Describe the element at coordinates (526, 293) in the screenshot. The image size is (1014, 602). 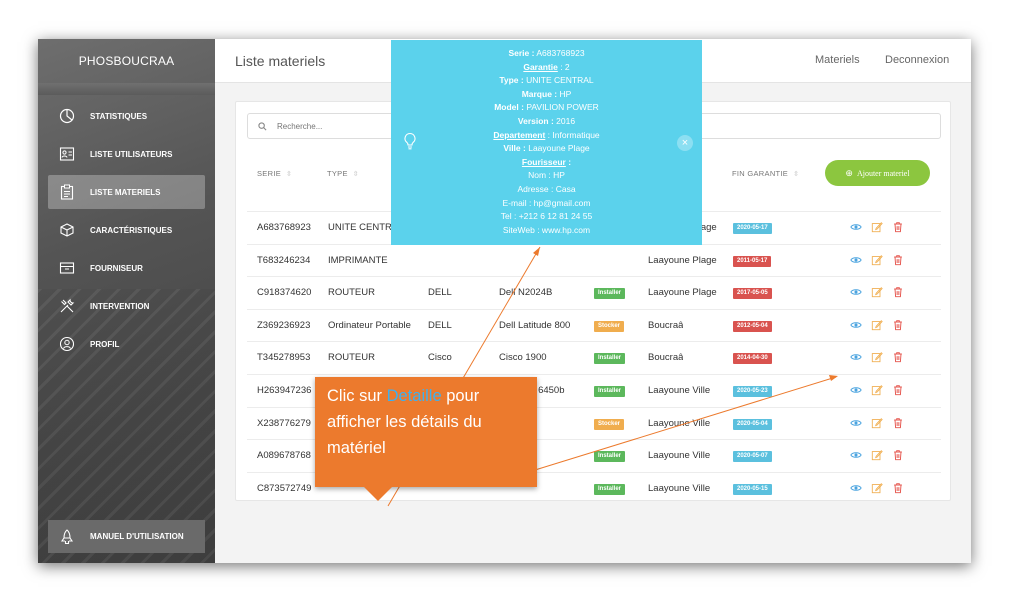
I see `cell-model: Dell N2024B` at that location.